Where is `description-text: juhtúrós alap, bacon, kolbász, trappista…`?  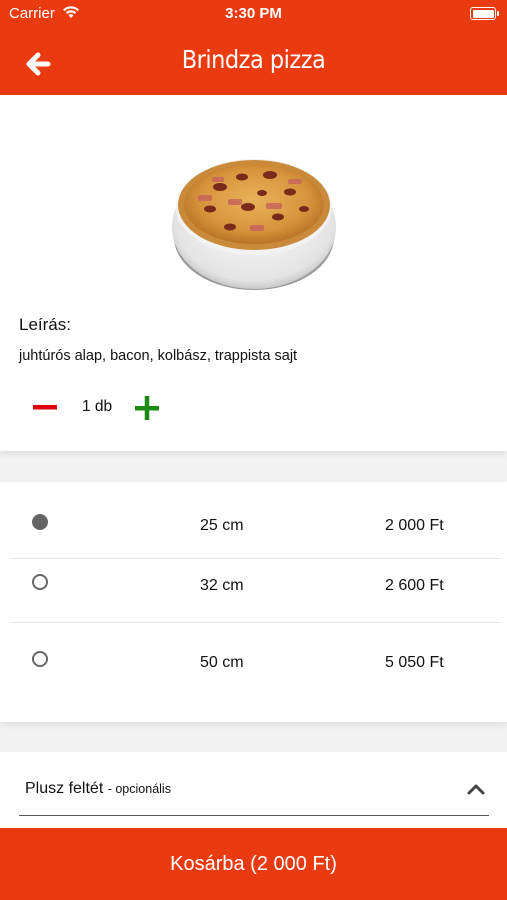
description-text: juhtúrós alap, bacon, kolbász, trappista… is located at coordinates (158, 356).